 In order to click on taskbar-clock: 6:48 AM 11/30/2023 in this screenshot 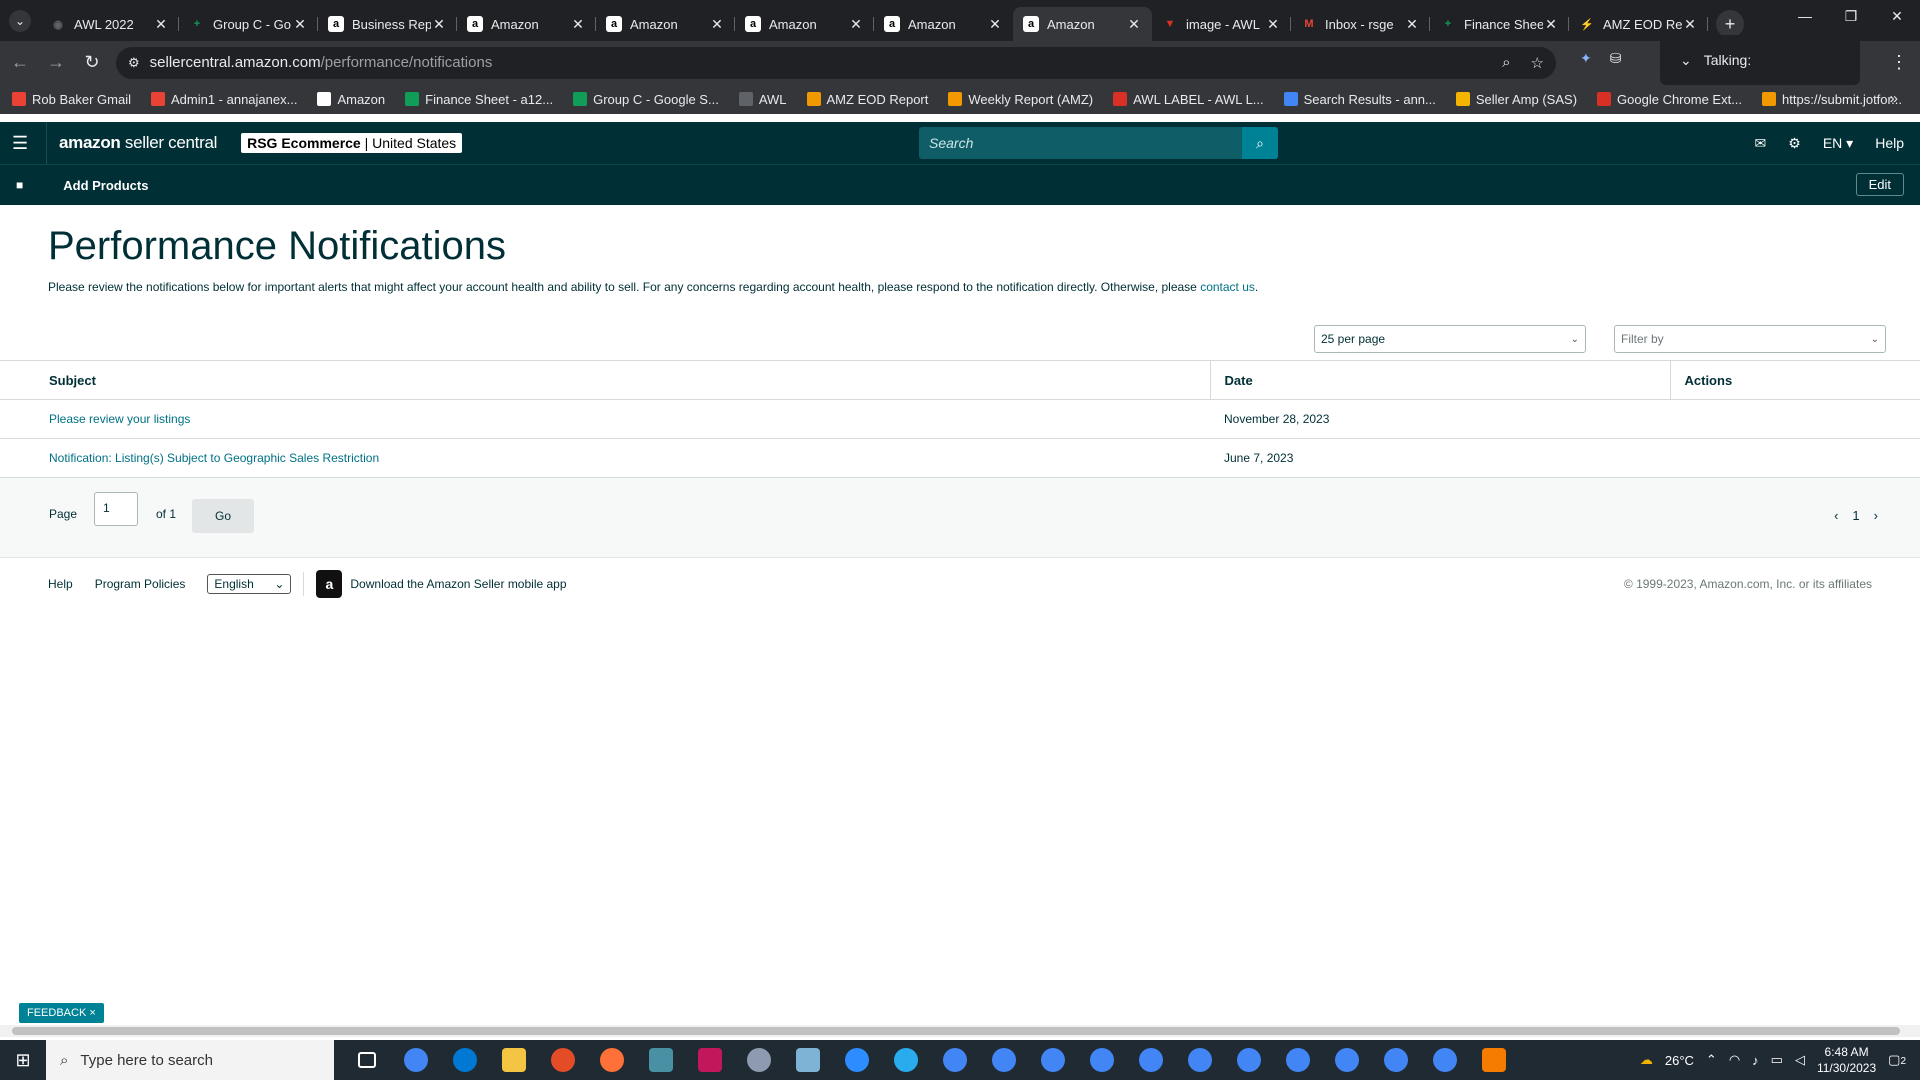, I will do `click(1846, 1060)`.